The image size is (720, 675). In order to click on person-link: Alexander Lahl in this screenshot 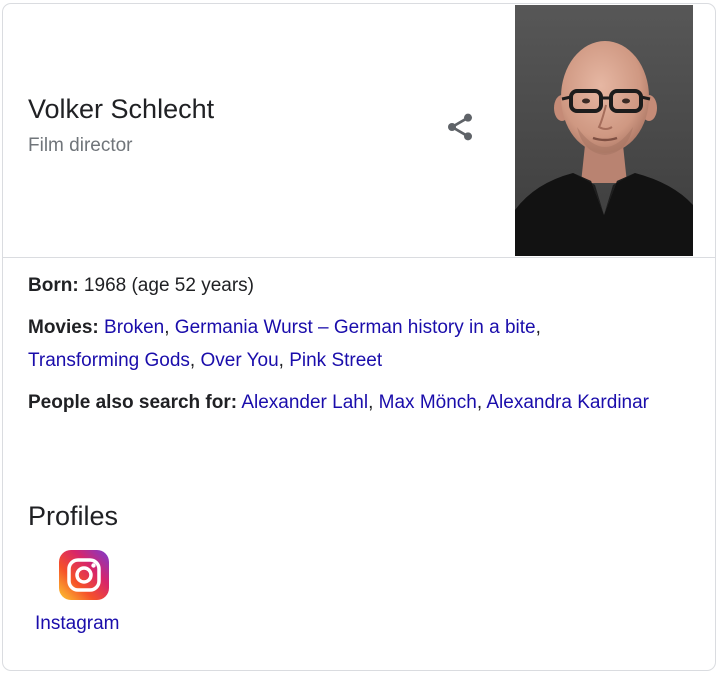, I will do `click(304, 402)`.